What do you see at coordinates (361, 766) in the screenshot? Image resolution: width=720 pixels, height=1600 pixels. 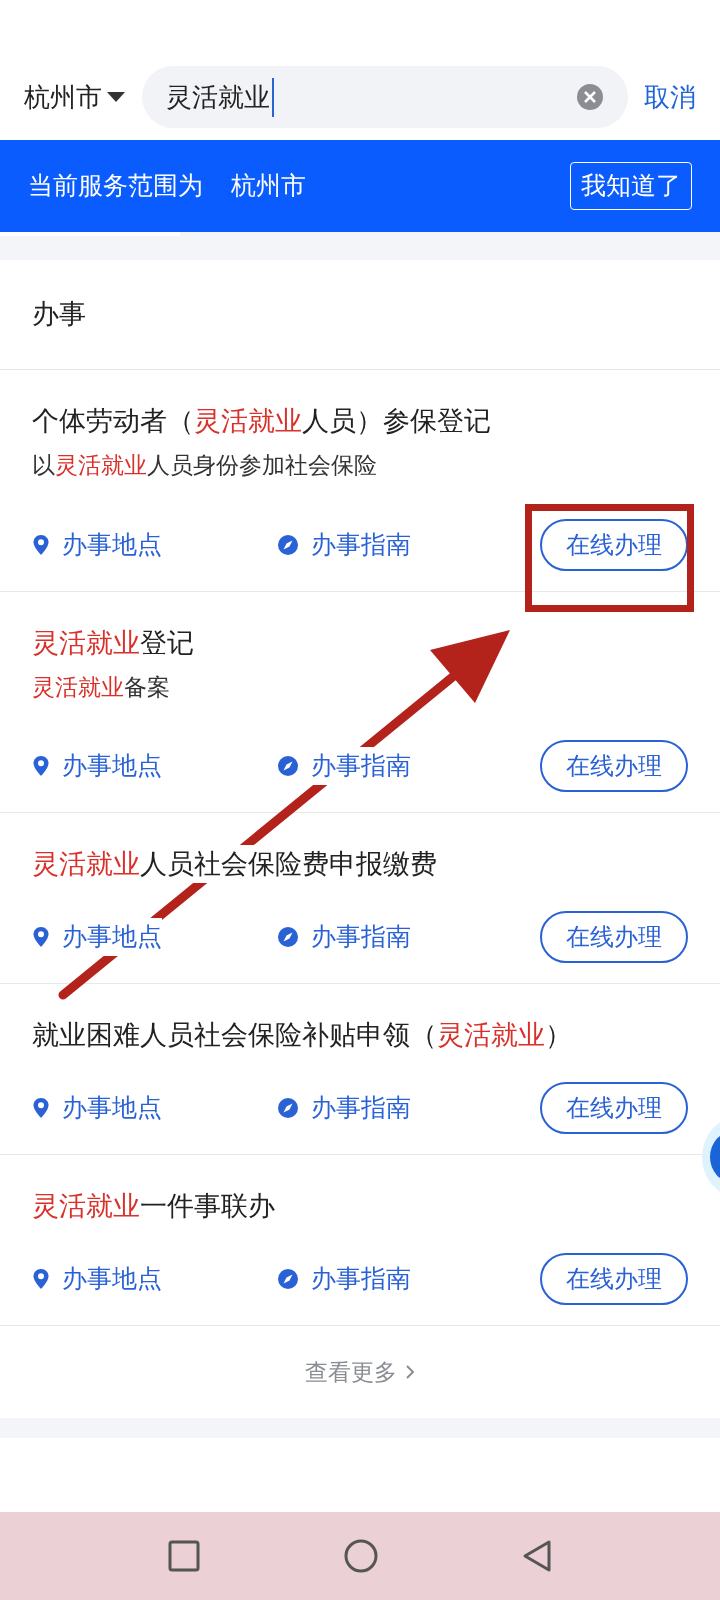 I see `guide-link: 办事指南` at bounding box center [361, 766].